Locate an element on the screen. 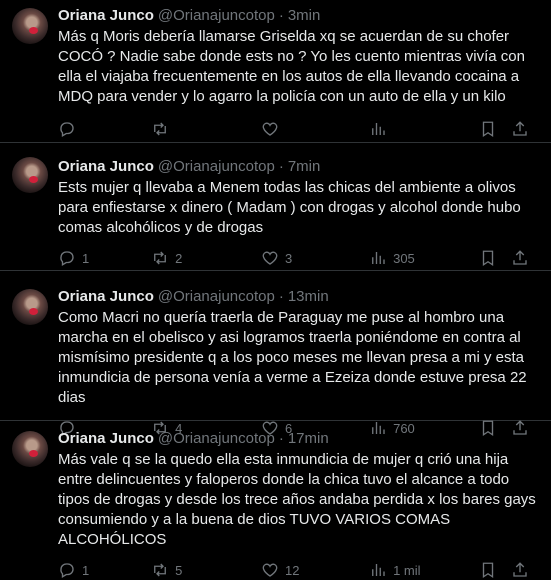  tweet-header: Oriana Junco @Orianajuncotop · 13min is located at coordinates (298, 297).